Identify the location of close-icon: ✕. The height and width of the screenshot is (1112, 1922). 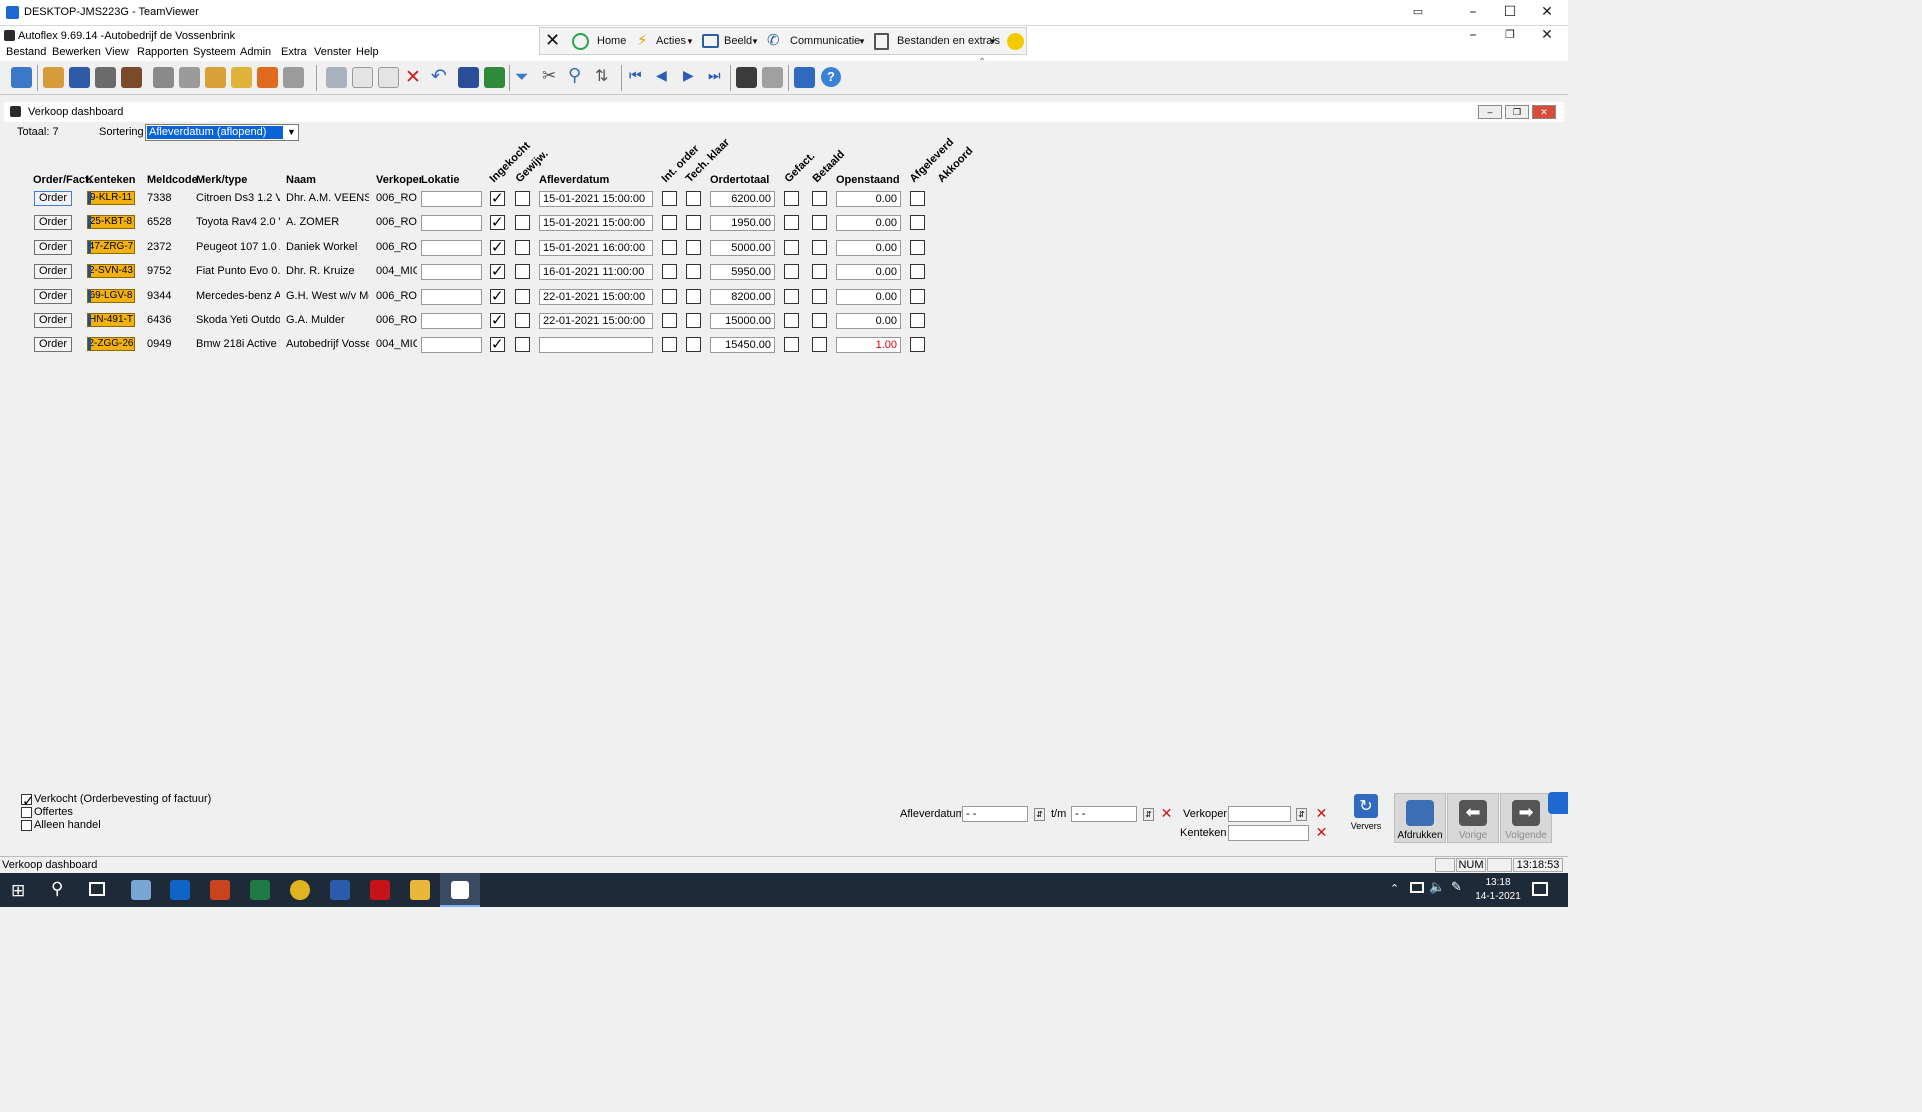
(1547, 12).